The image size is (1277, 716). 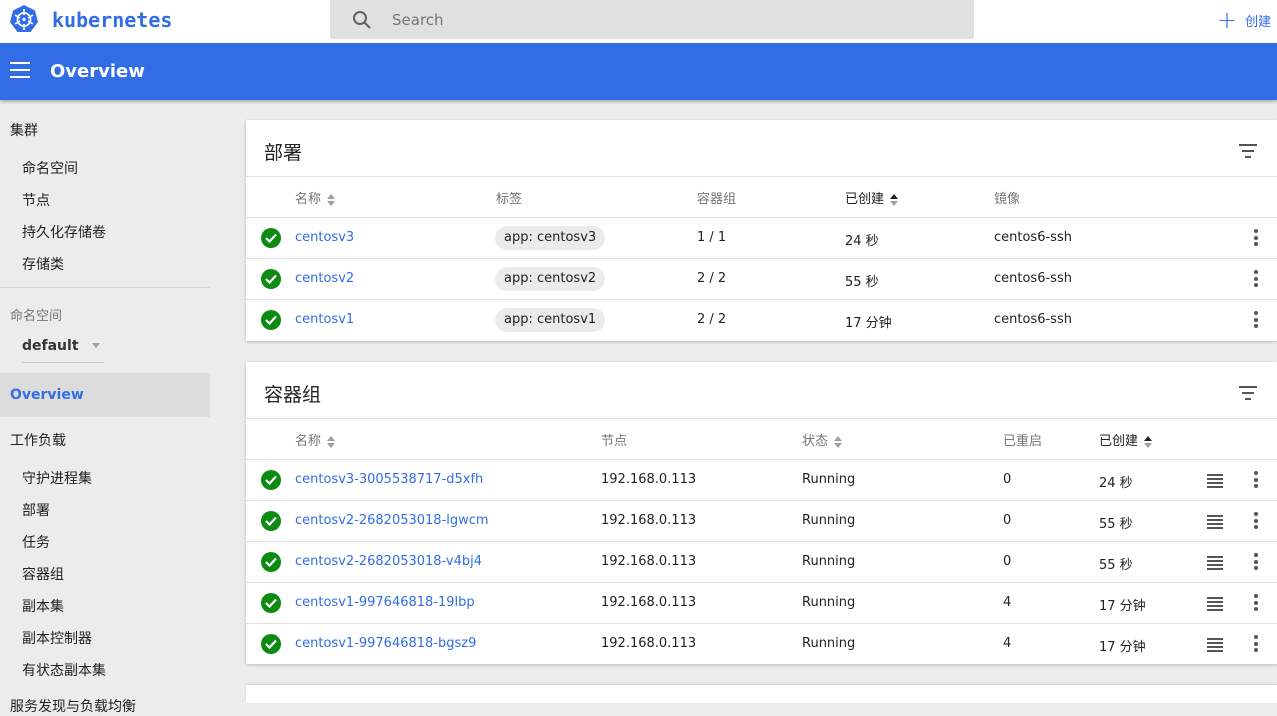 What do you see at coordinates (761, 694) in the screenshot?
I see `next-card` at bounding box center [761, 694].